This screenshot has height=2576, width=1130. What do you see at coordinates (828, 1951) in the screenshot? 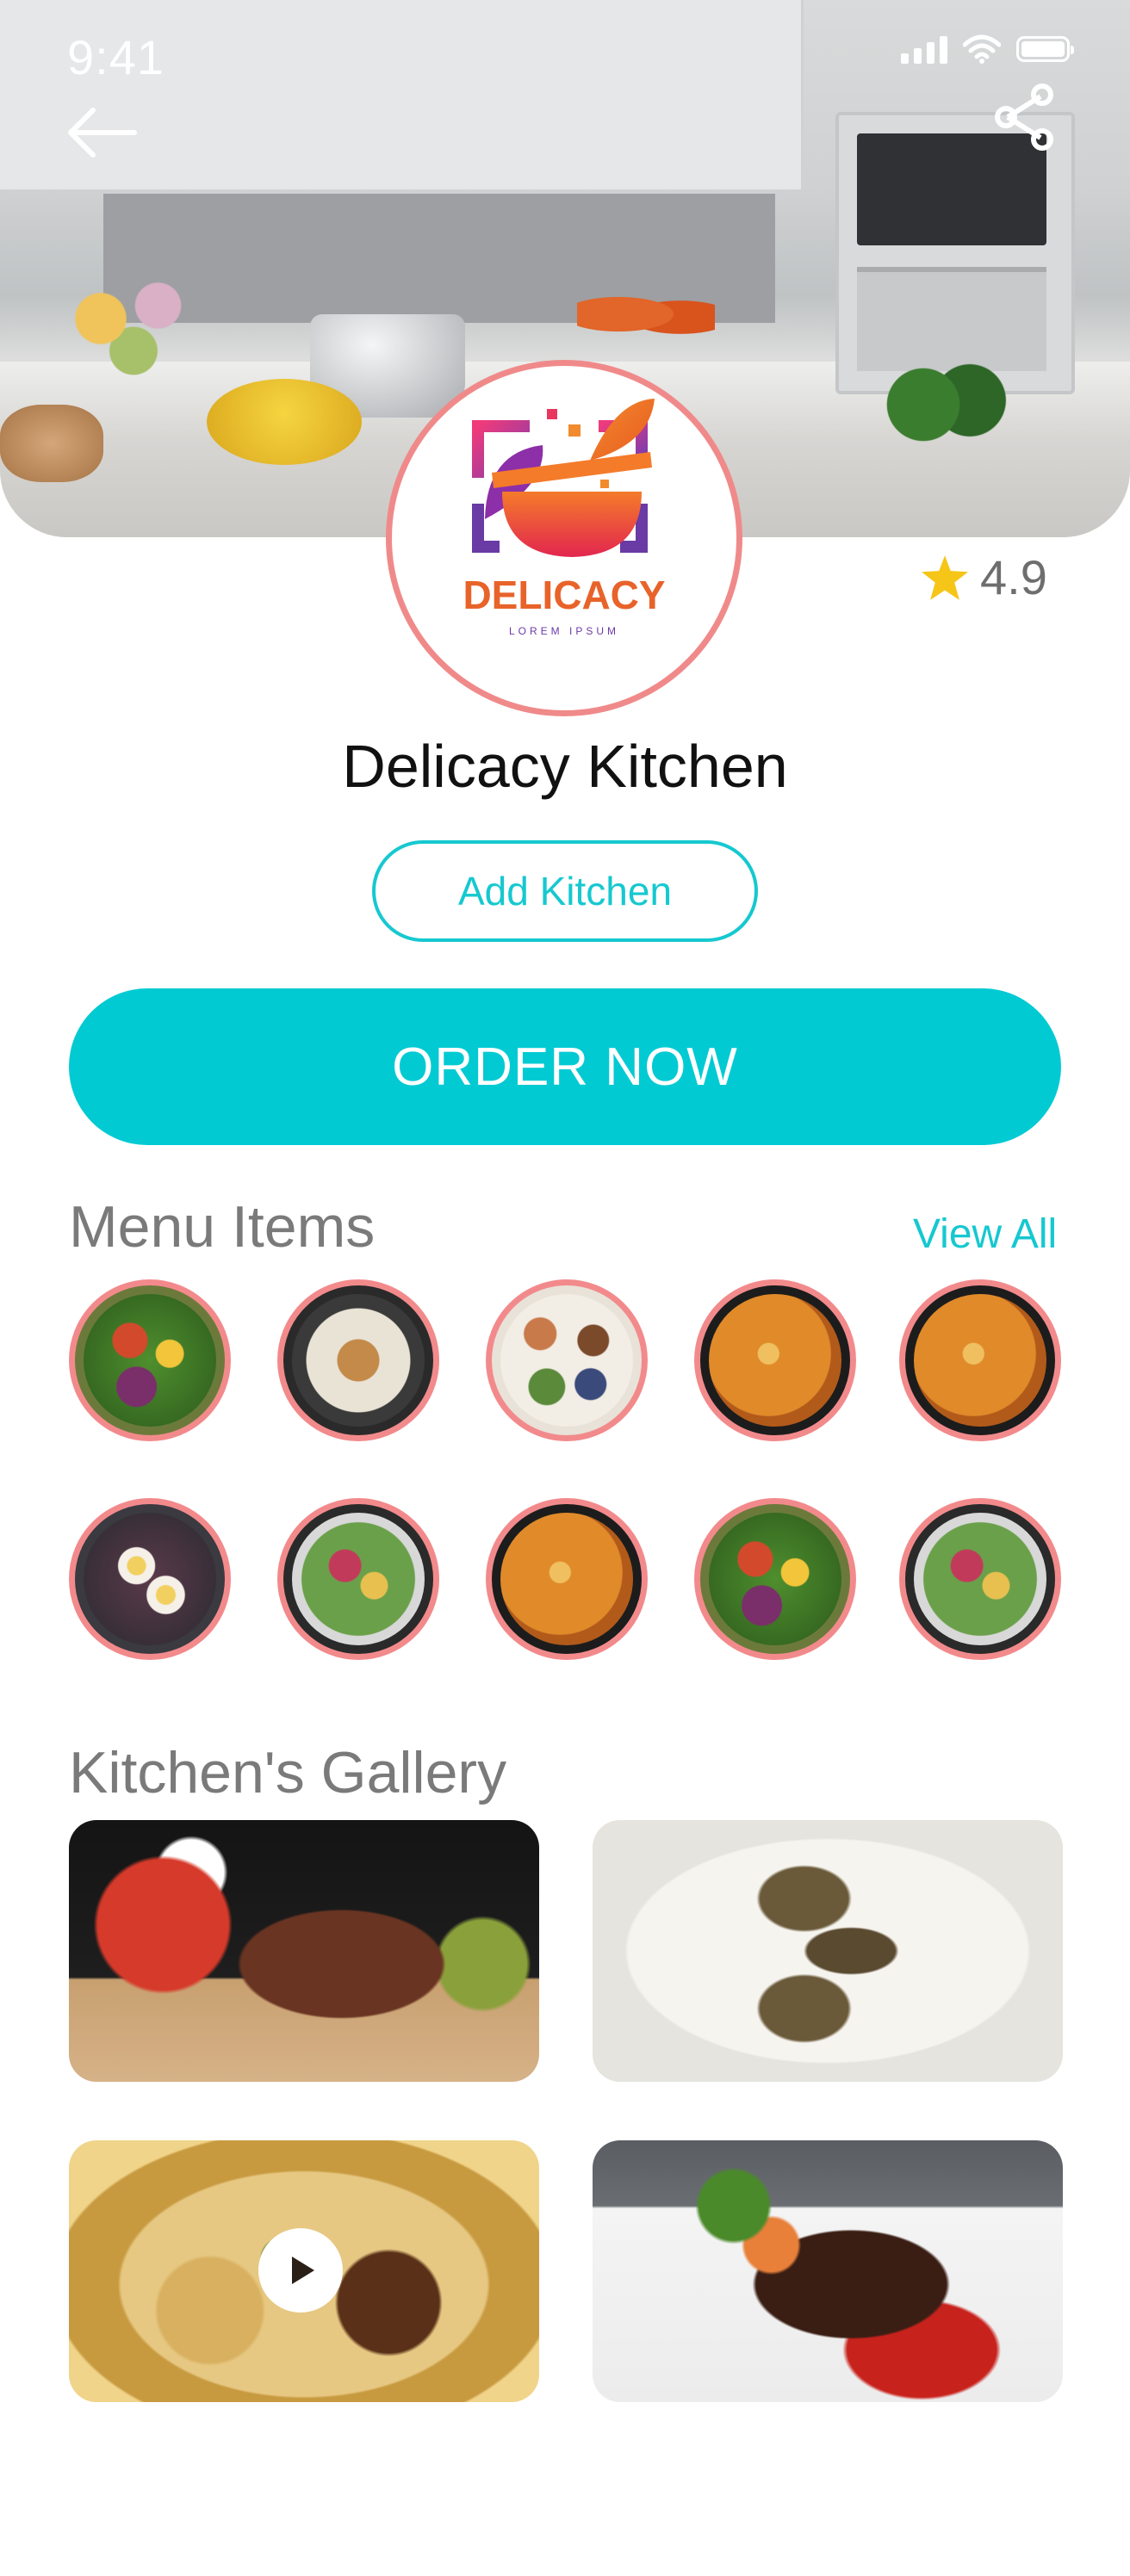
I see `gallery-item-grilled-sardines` at bounding box center [828, 1951].